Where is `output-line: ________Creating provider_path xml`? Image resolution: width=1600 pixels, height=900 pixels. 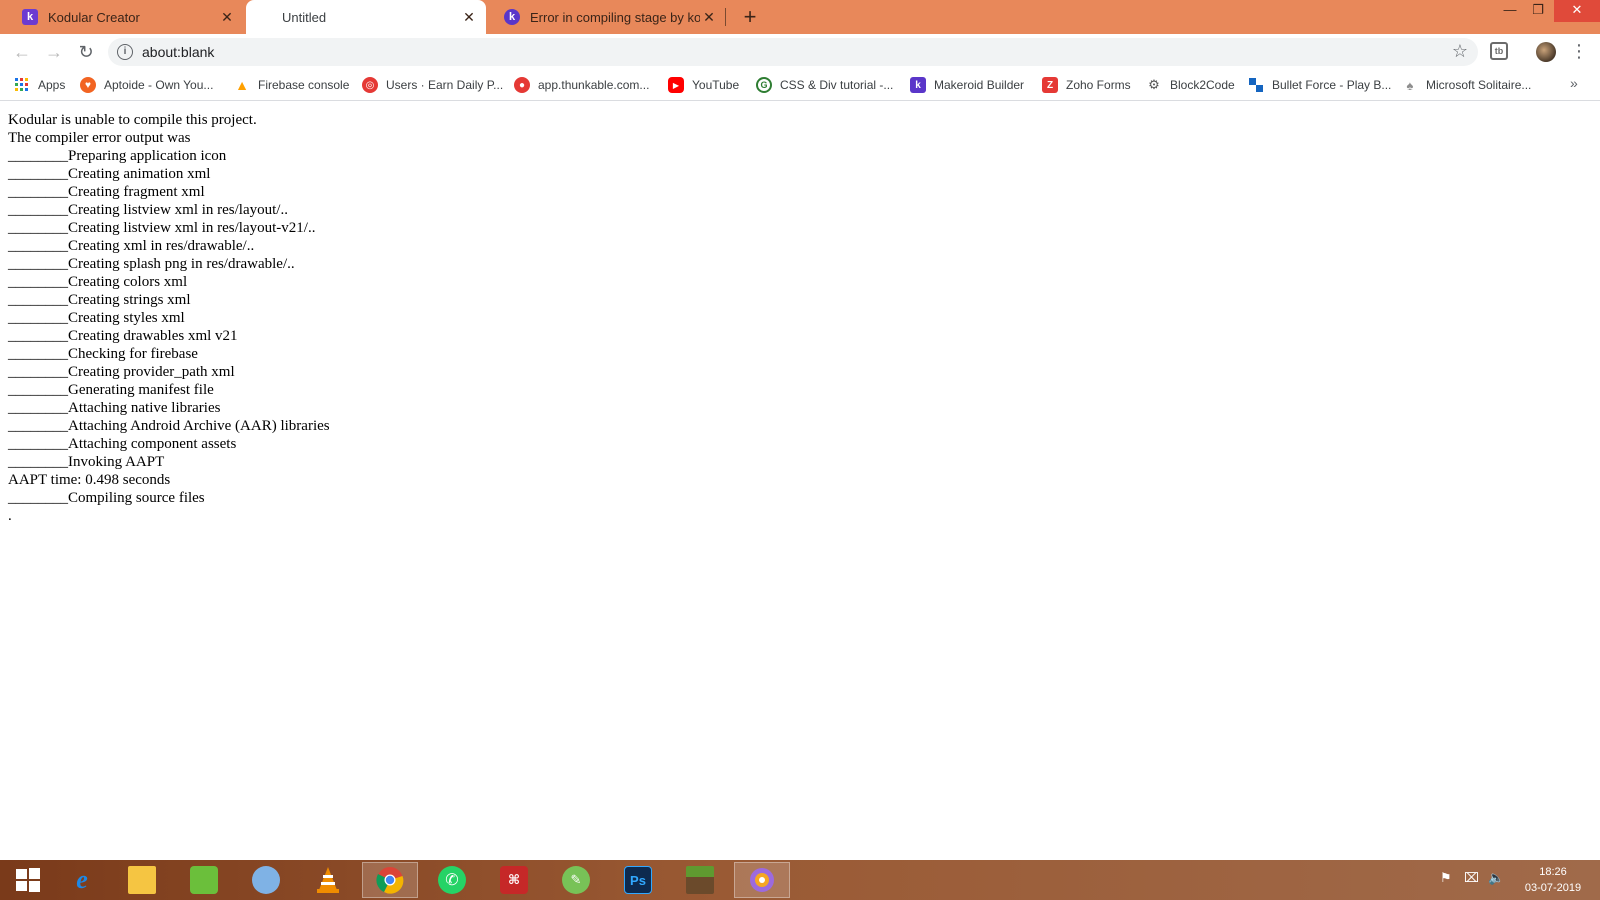 output-line: ________Creating provider_path xml is located at coordinates (121, 372).